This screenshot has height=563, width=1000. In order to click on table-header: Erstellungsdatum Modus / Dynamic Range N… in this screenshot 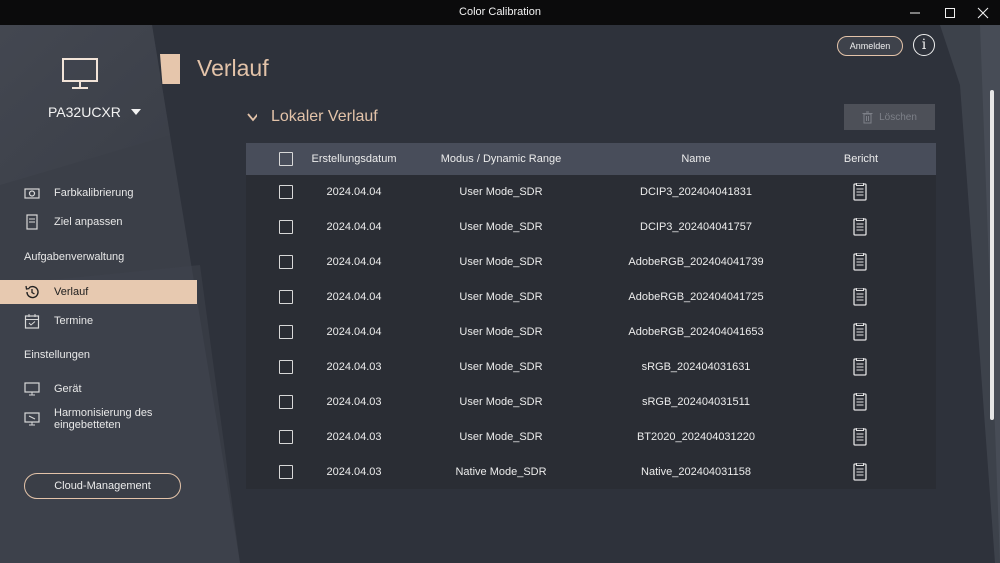, I will do `click(591, 159)`.